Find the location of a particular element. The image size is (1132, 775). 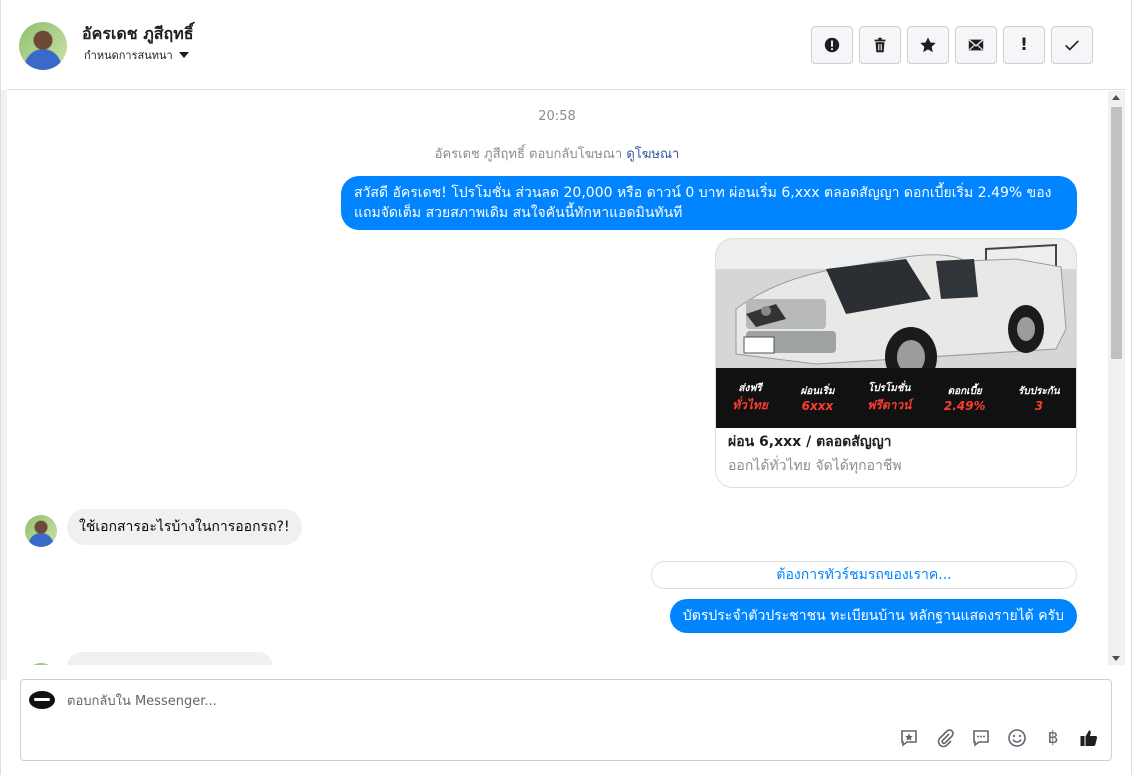

assign-conversation-dropdown: กำหนดการสนทนา is located at coordinates (136, 55).